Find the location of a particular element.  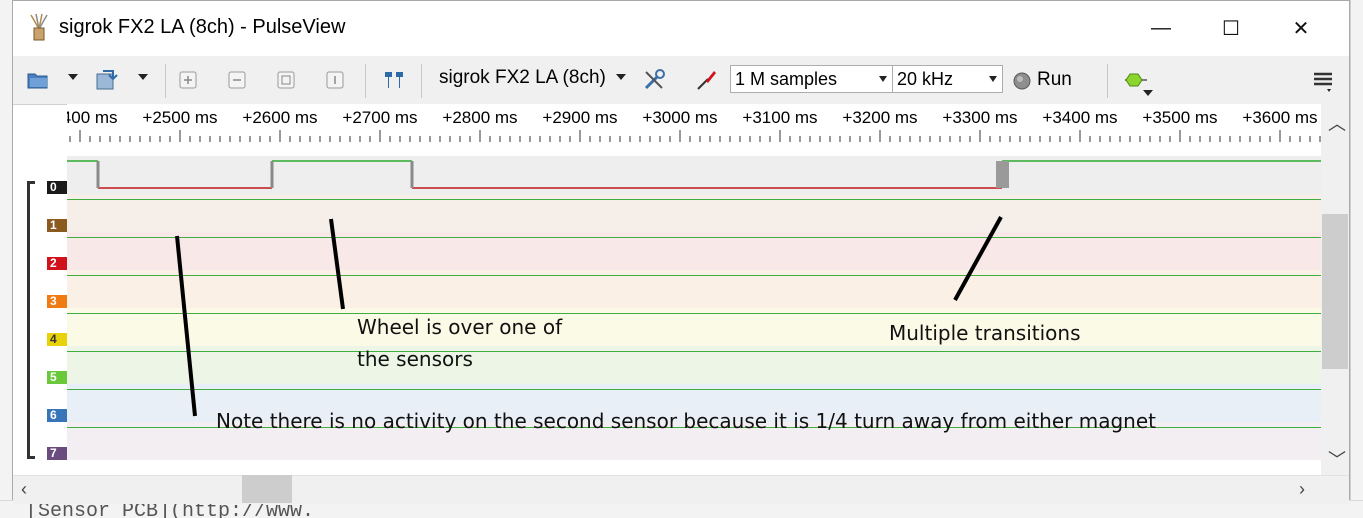

annotation-line-wheel is located at coordinates (337, 264).